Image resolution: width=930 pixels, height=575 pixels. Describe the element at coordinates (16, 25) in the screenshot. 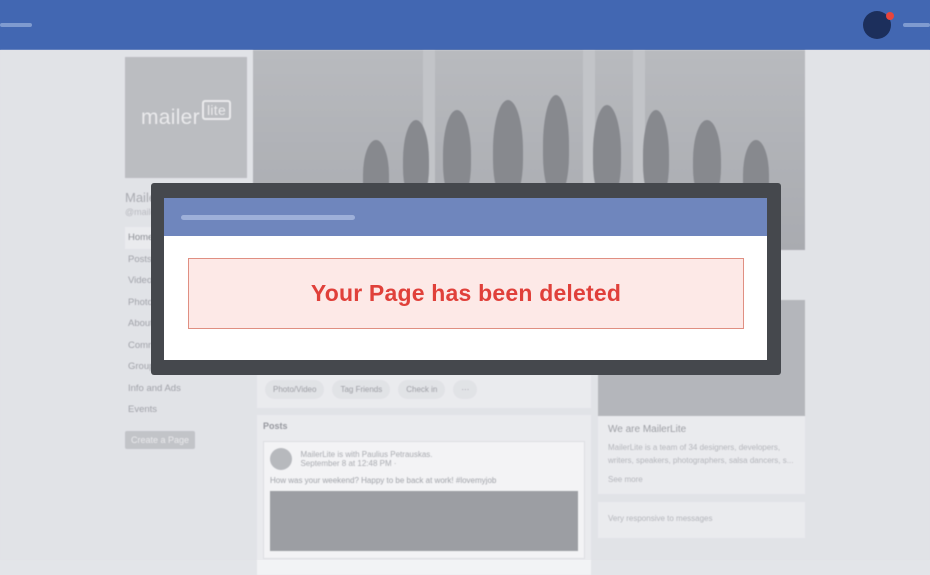

I see `menu-placeholder-left` at that location.